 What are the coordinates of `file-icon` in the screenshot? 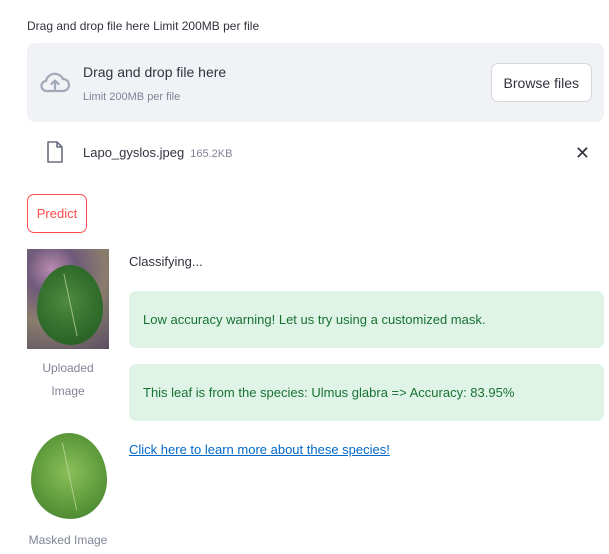 It's located at (55, 152).